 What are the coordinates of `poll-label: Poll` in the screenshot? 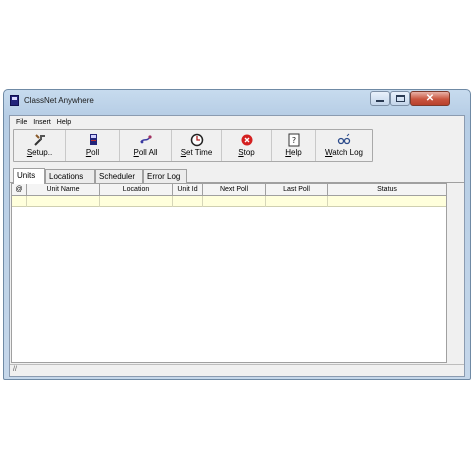 It's located at (92, 152).